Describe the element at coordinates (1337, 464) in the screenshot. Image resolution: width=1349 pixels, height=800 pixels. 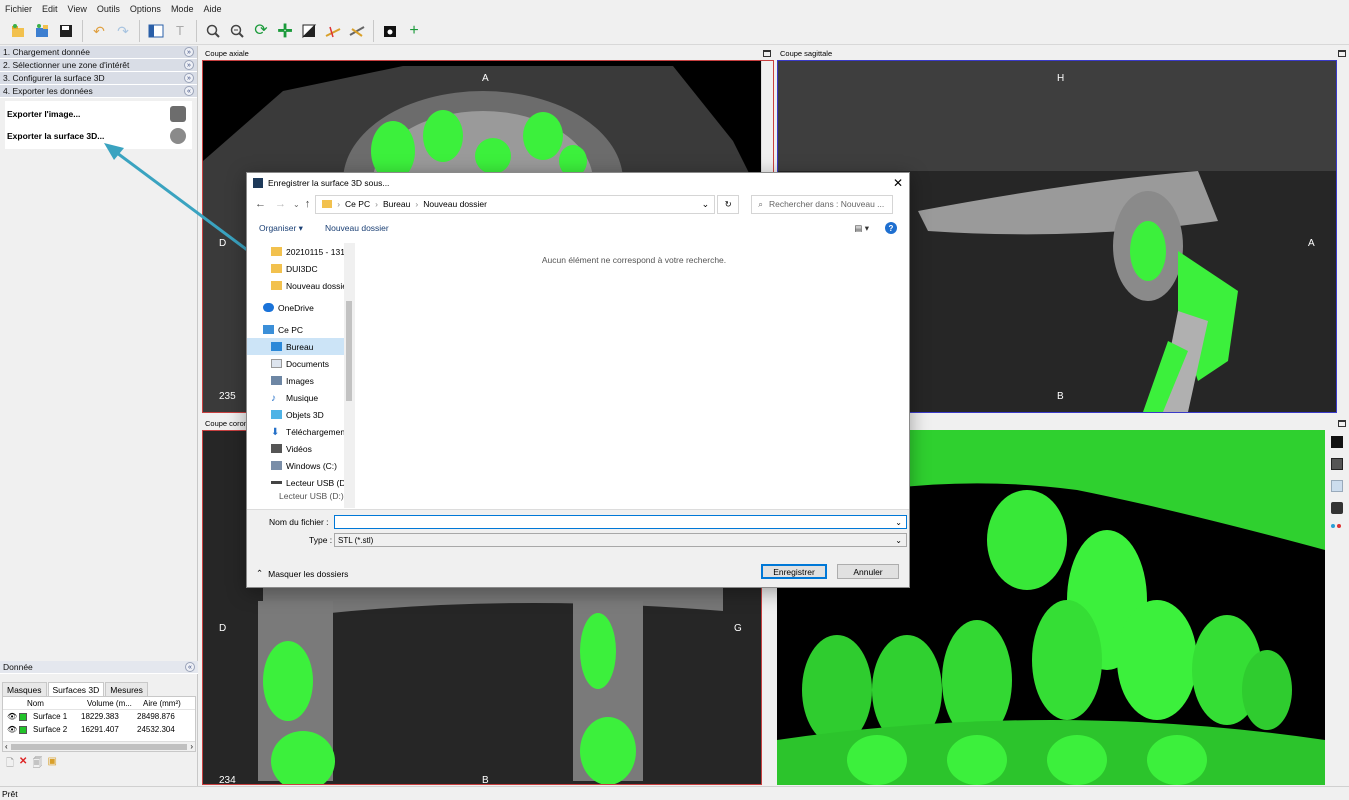
I see `render-mode-icon` at that location.